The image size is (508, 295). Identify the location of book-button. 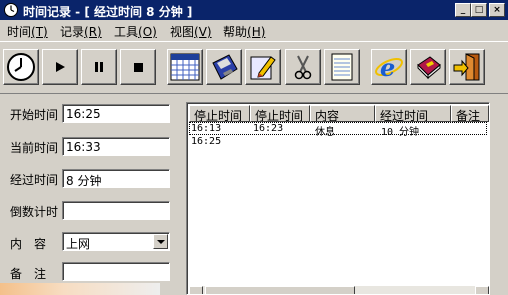
(428, 67).